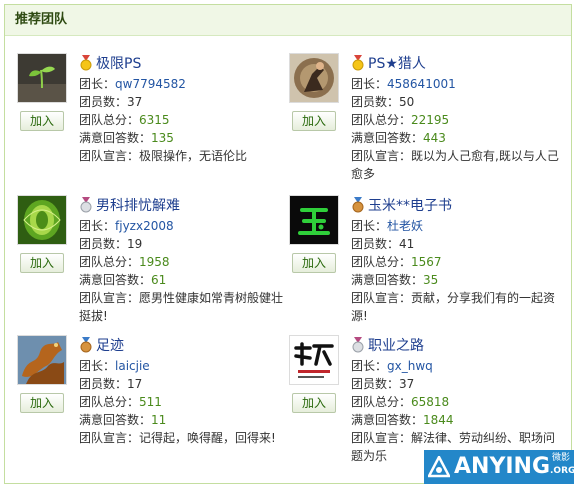 Image resolution: width=578 pixels, height=488 pixels. I want to click on team-motto: 记得起，唤得醒，回得来!, so click(207, 438).